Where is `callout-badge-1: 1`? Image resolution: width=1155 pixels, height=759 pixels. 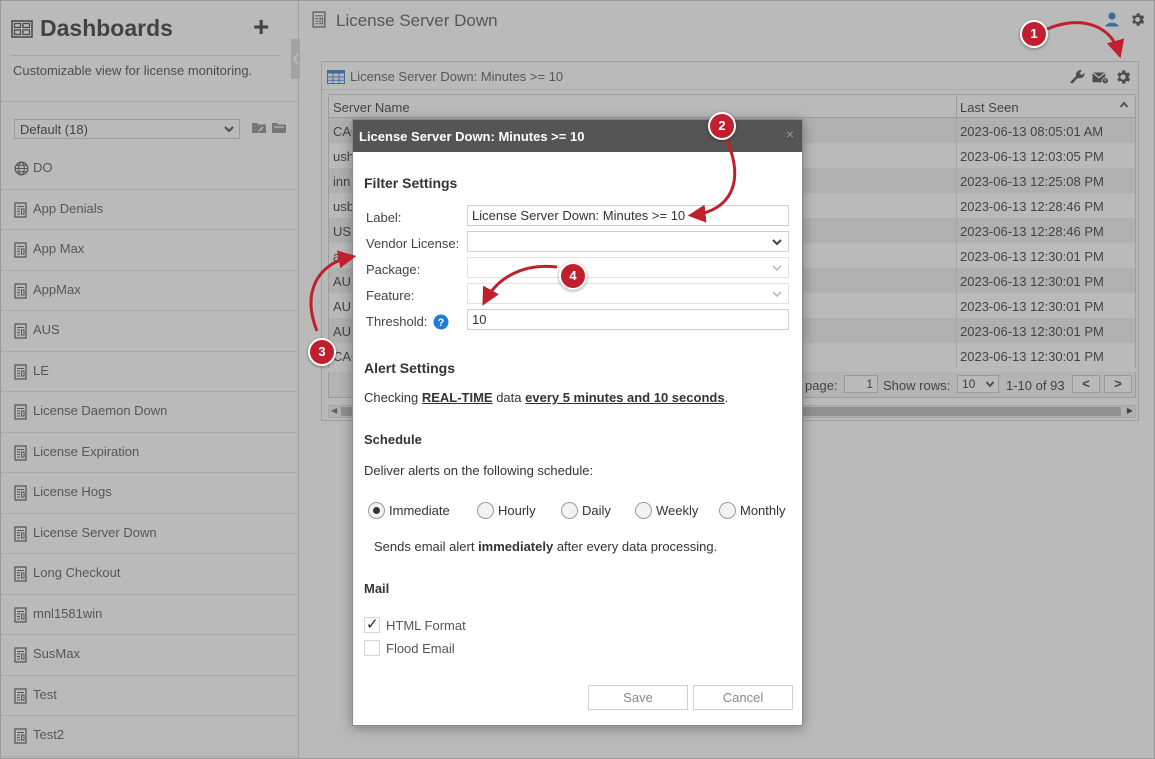
callout-badge-1: 1 is located at coordinates (1034, 34).